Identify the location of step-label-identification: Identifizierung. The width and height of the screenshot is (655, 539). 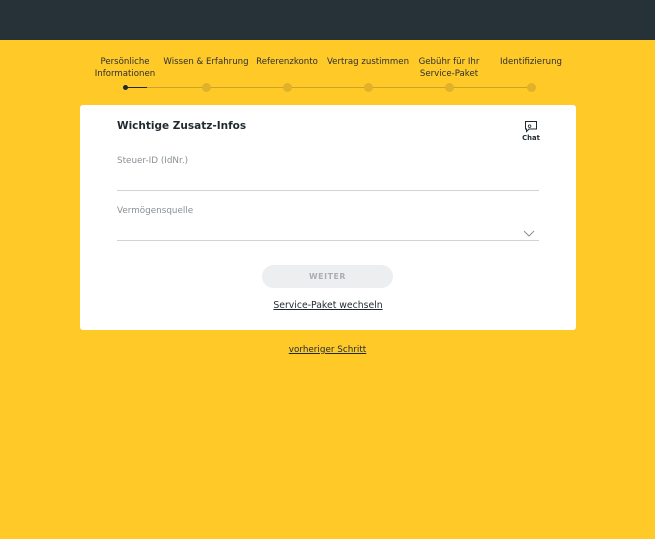
(531, 63).